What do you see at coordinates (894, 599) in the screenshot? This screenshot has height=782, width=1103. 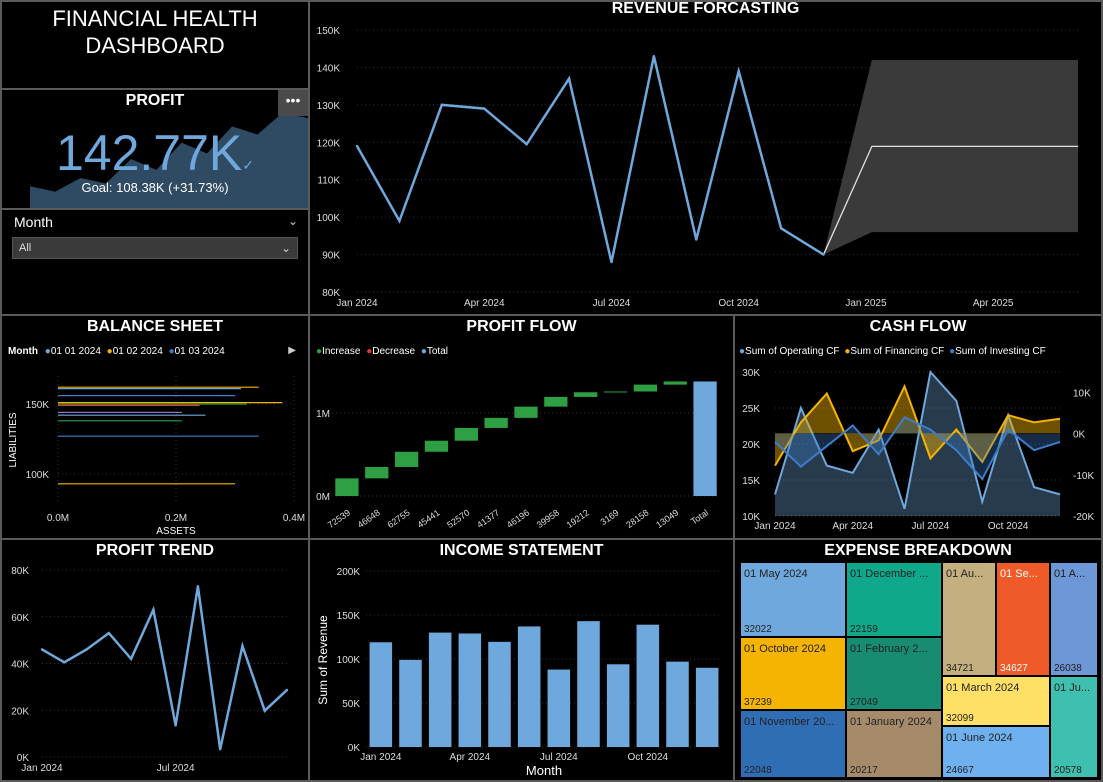 I see `treemap-tile: 01 December ... 22159` at bounding box center [894, 599].